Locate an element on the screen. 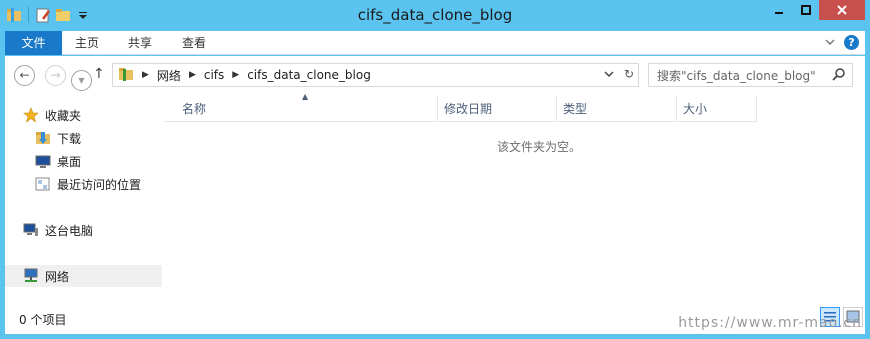 This screenshot has height=339, width=870. ribbon-tabs: 文件 主页 共享 查看 ? is located at coordinates (435, 43).